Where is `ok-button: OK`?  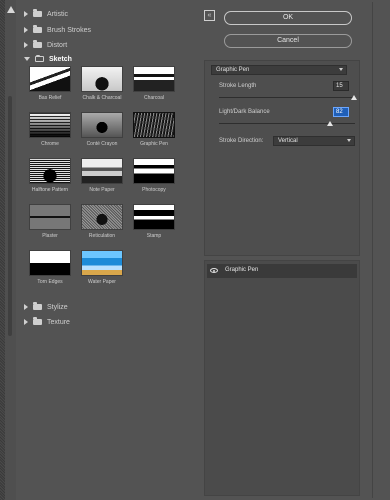
ok-button: OK is located at coordinates (288, 18).